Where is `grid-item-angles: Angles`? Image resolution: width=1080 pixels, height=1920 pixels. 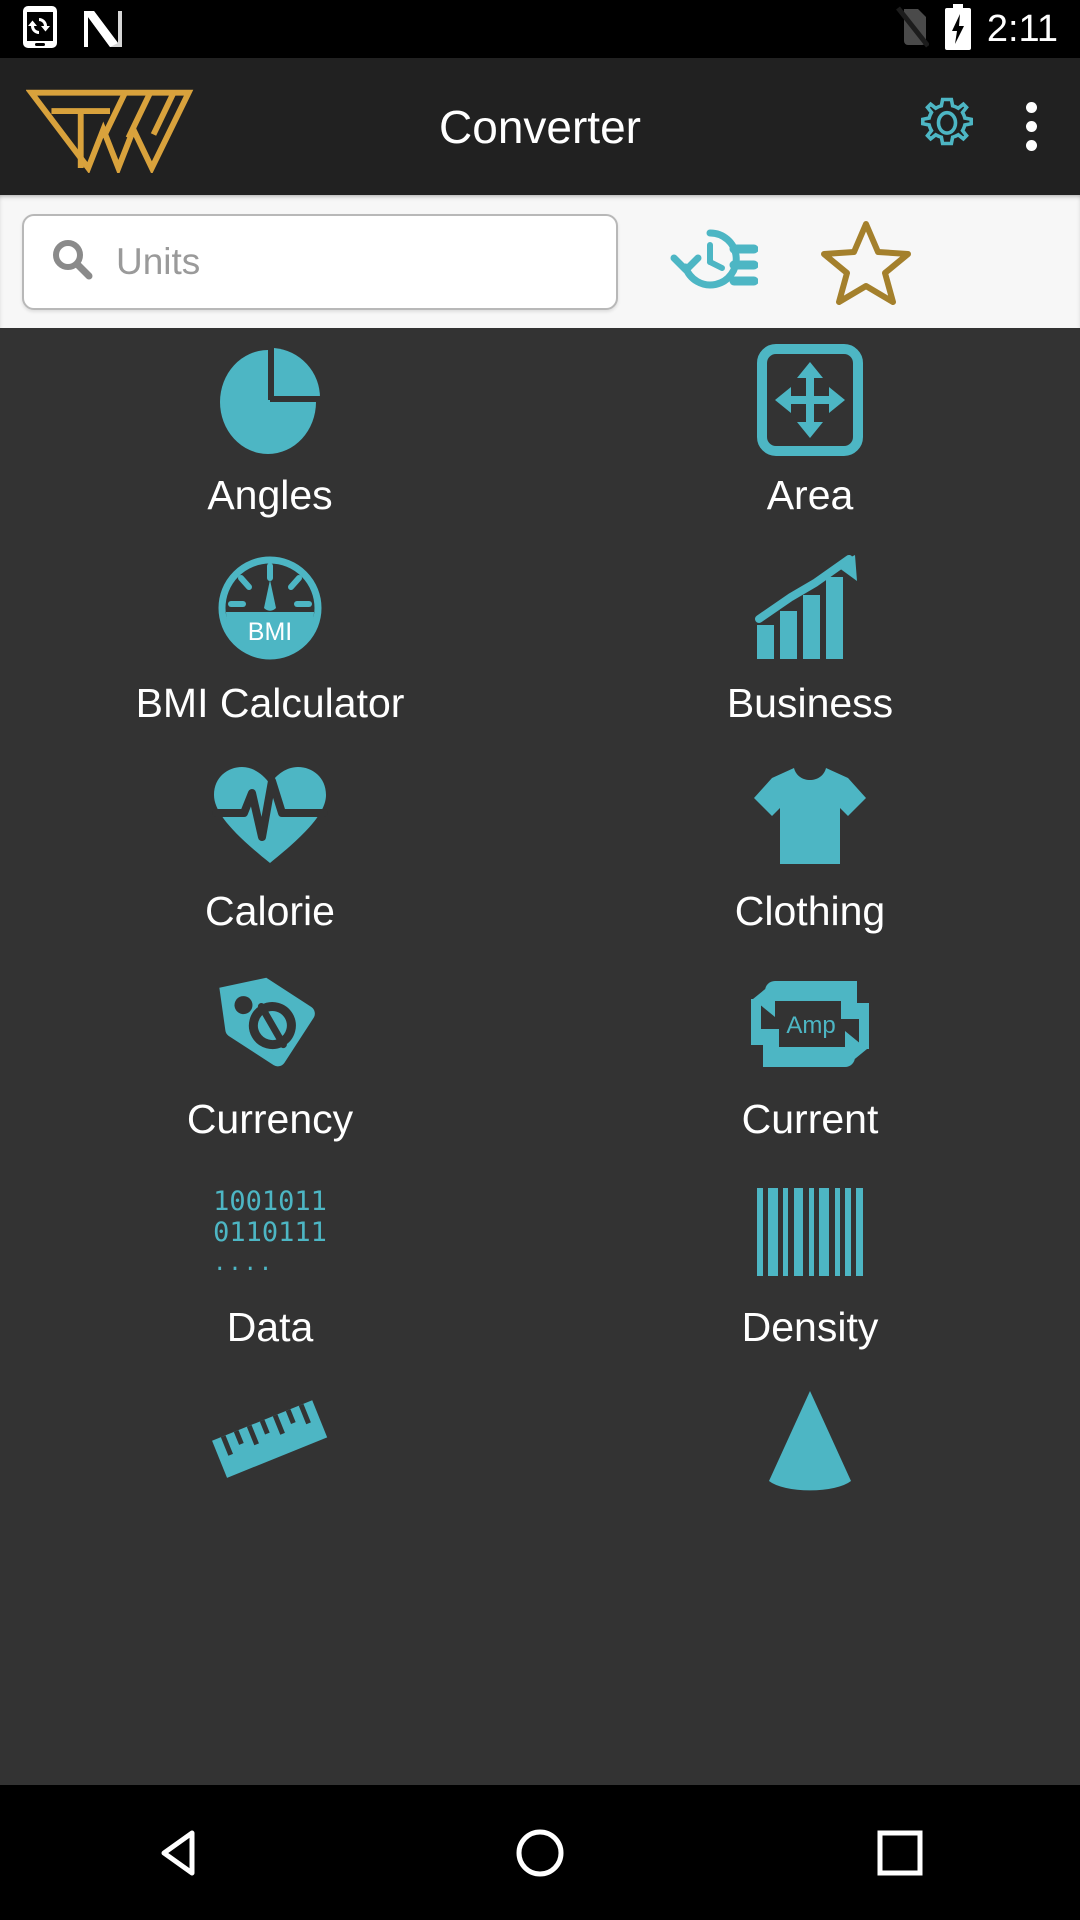
grid-item-angles: Angles is located at coordinates (270, 444).